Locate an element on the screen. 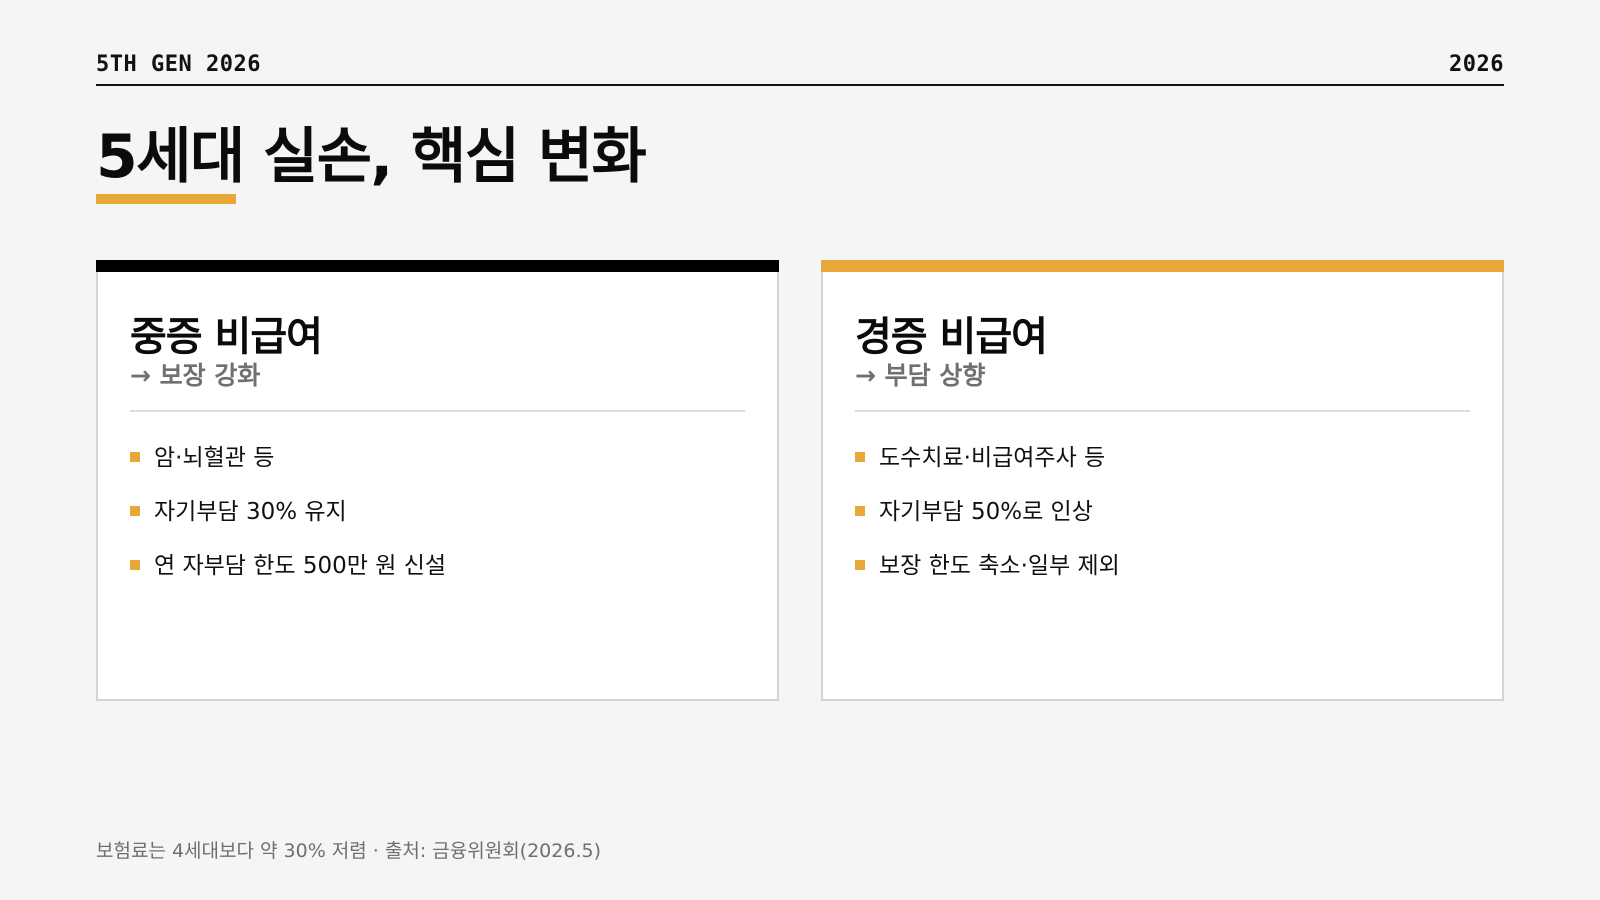  footer-note: 보험료는 4세대보다 약 30% 저렴 · 출처: 금융위원회(2026.5) is located at coordinates (348, 851).